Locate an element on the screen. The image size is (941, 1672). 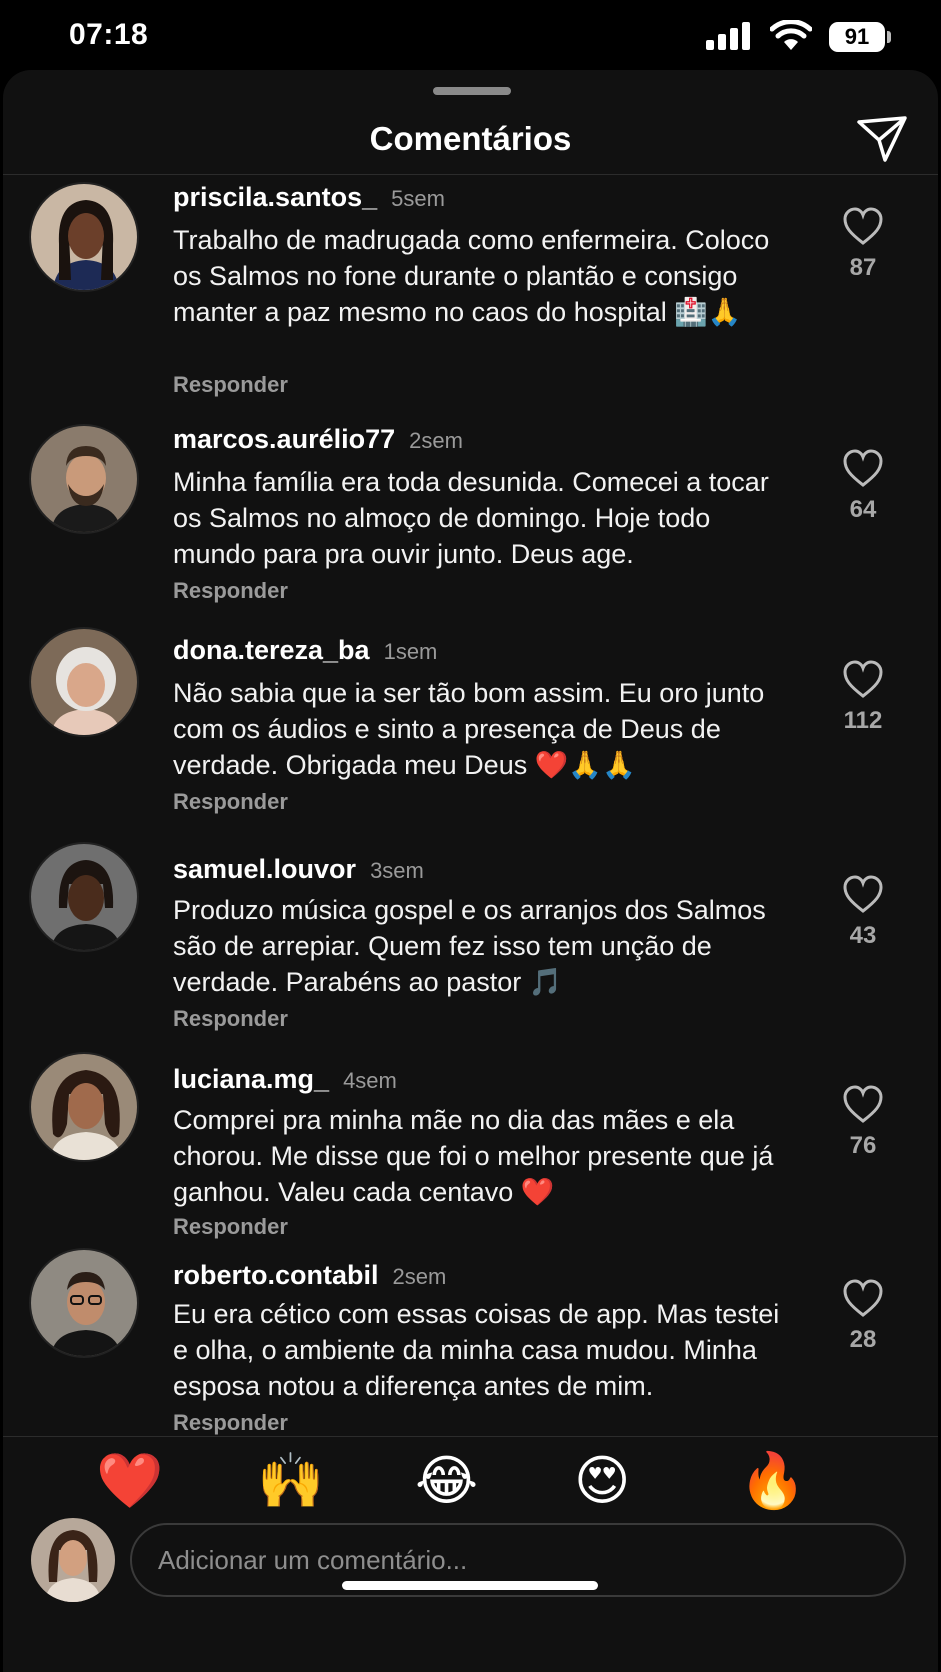
like-button: 112 is located at coordinates (863, 697).